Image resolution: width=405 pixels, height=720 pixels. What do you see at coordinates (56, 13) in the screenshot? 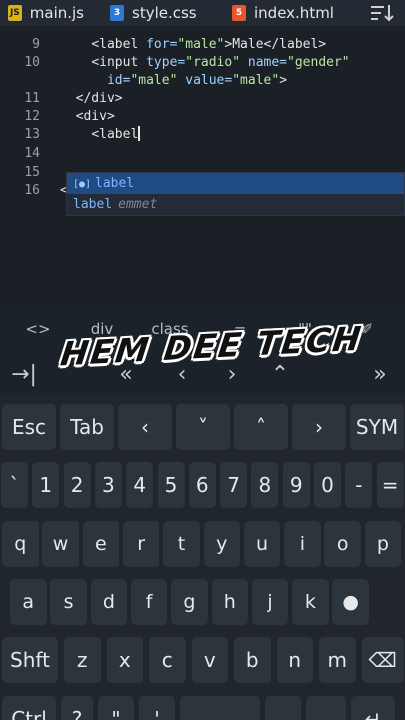
I see `tab-label: main.js` at bounding box center [56, 13].